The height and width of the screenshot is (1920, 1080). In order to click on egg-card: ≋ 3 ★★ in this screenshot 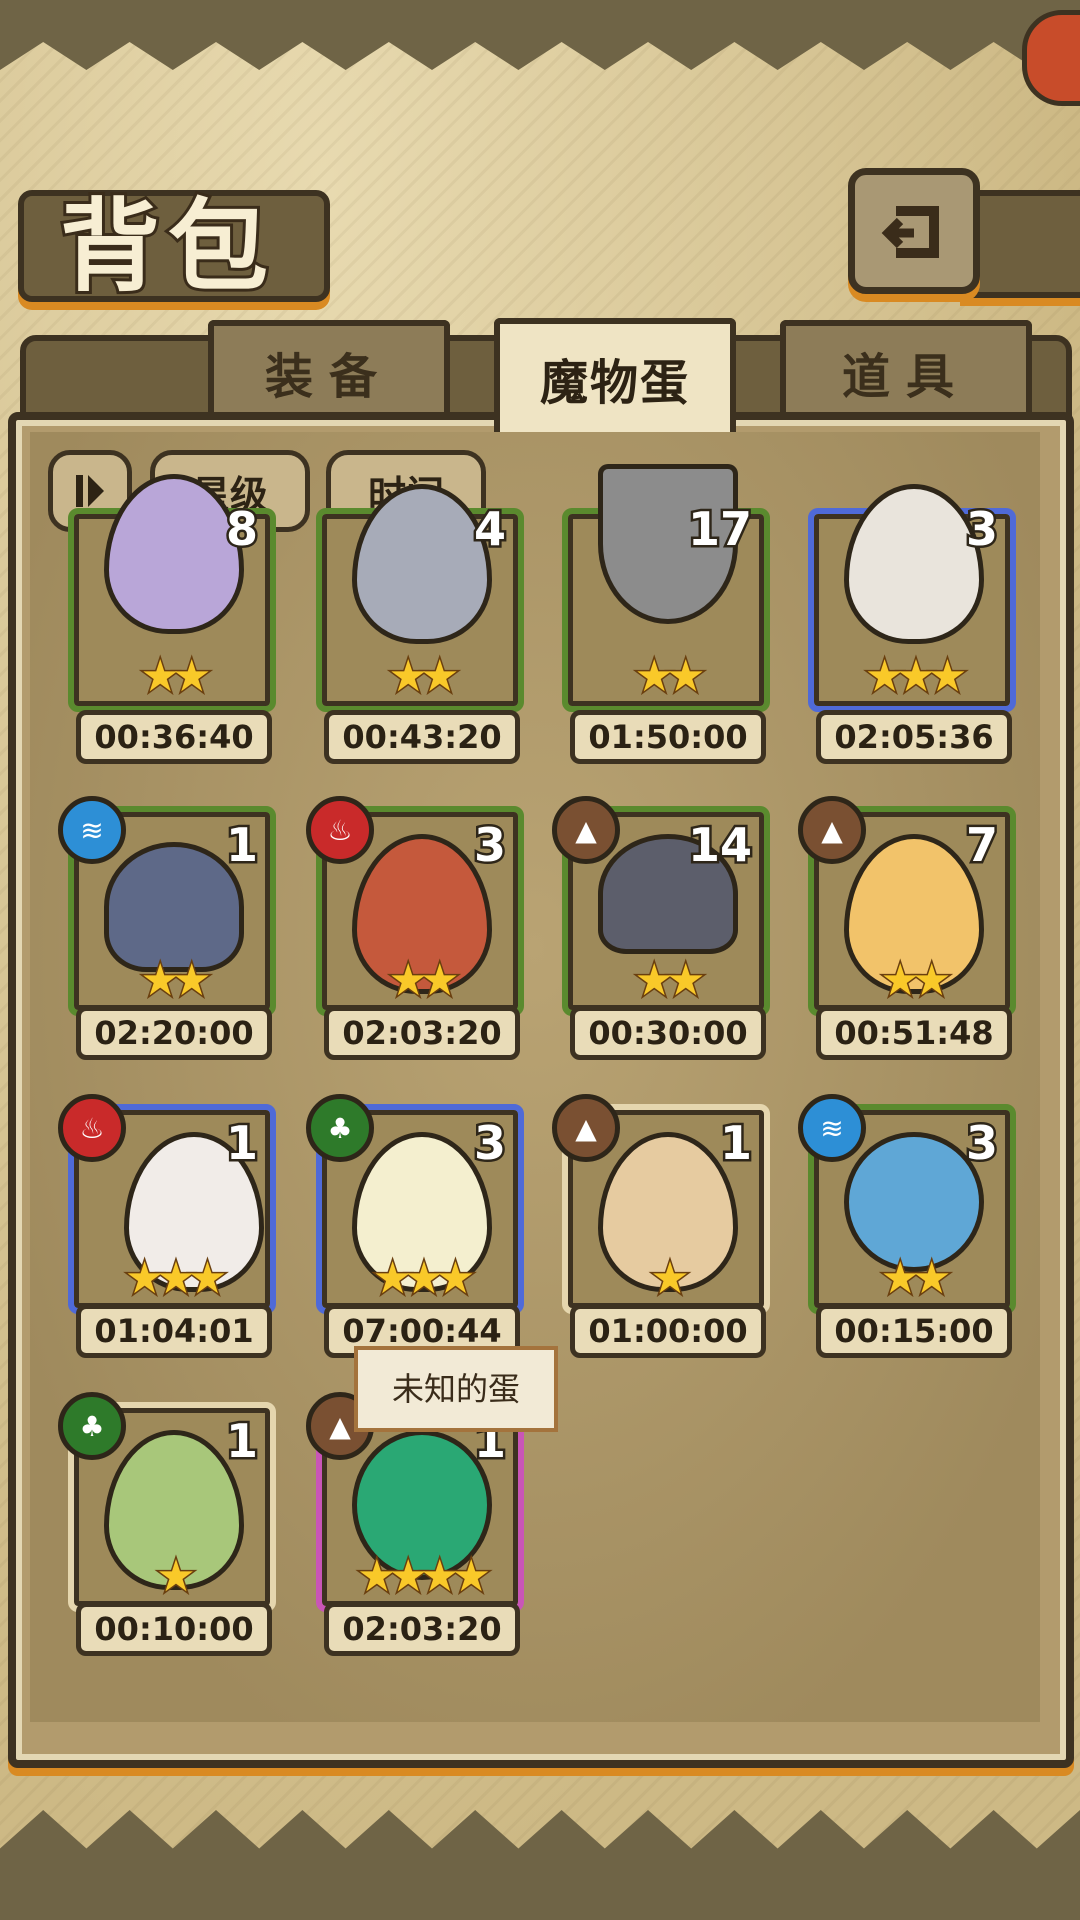, I will do `click(907, 1204)`.